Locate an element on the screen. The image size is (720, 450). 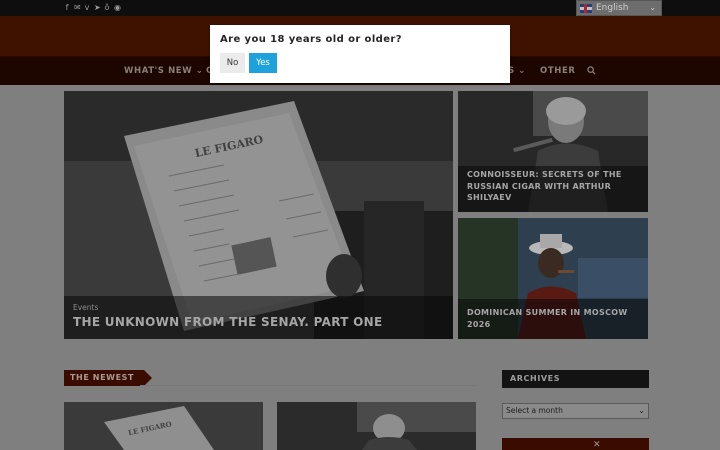
modal-question: Are you 18 years old or older? is located at coordinates (311, 39).